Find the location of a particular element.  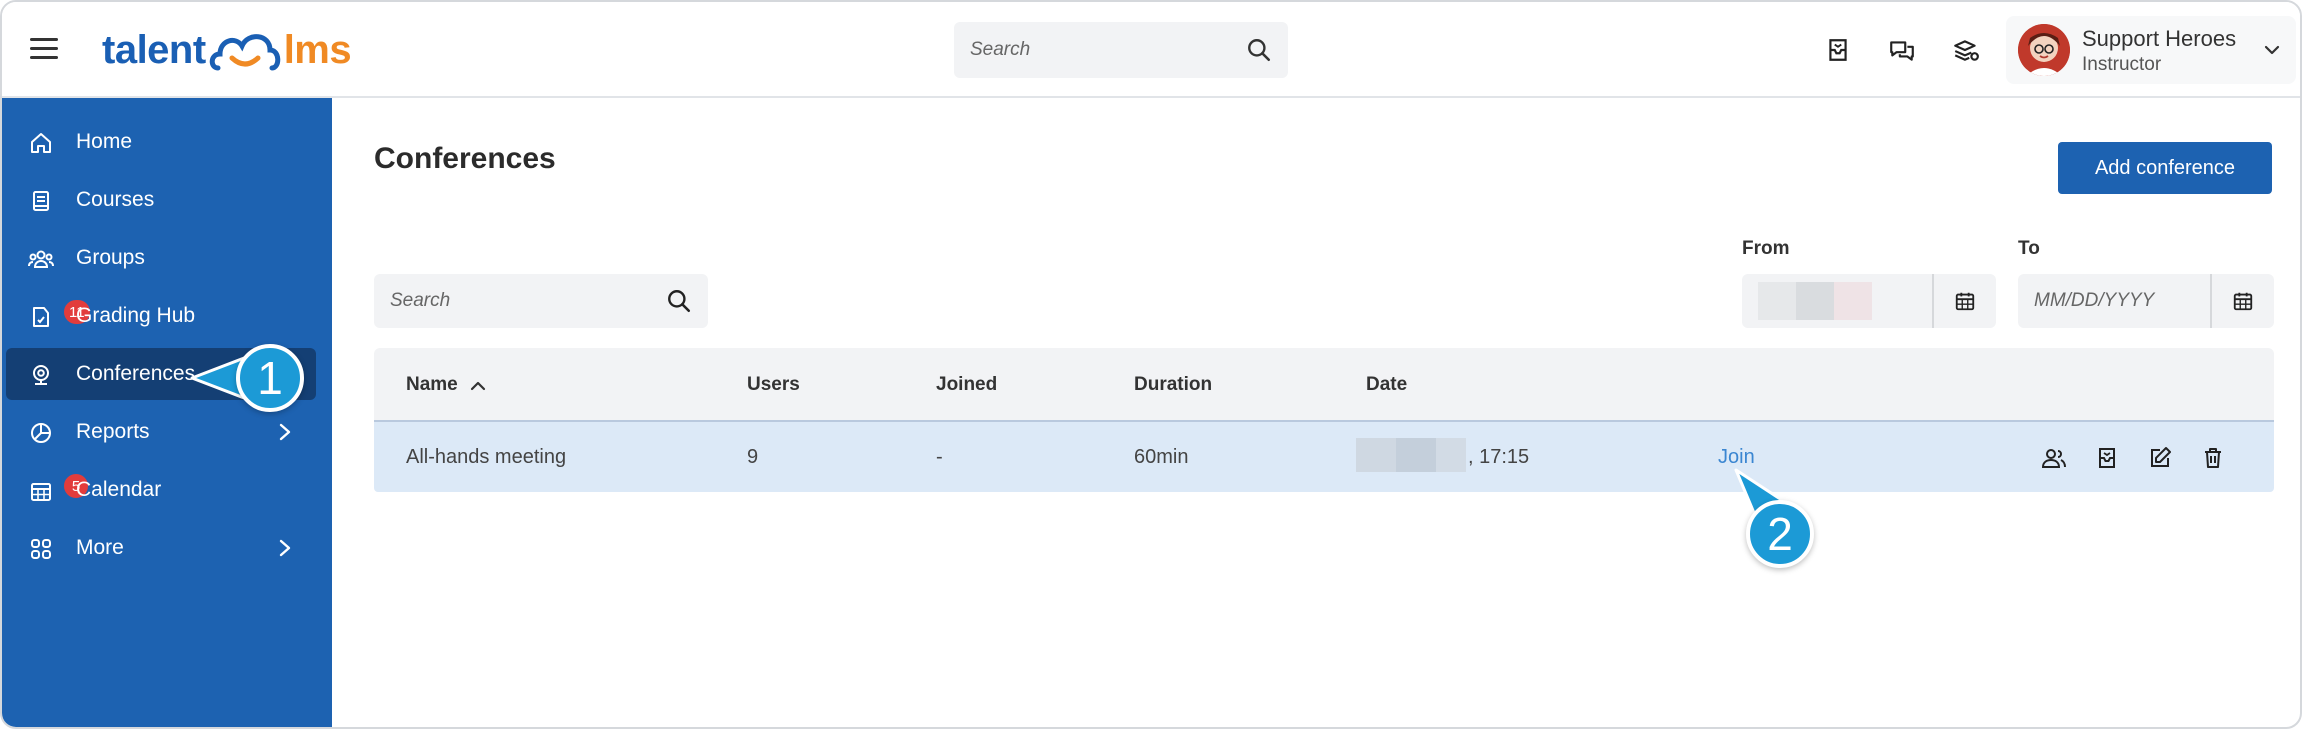

column-label: Users is located at coordinates (773, 384).